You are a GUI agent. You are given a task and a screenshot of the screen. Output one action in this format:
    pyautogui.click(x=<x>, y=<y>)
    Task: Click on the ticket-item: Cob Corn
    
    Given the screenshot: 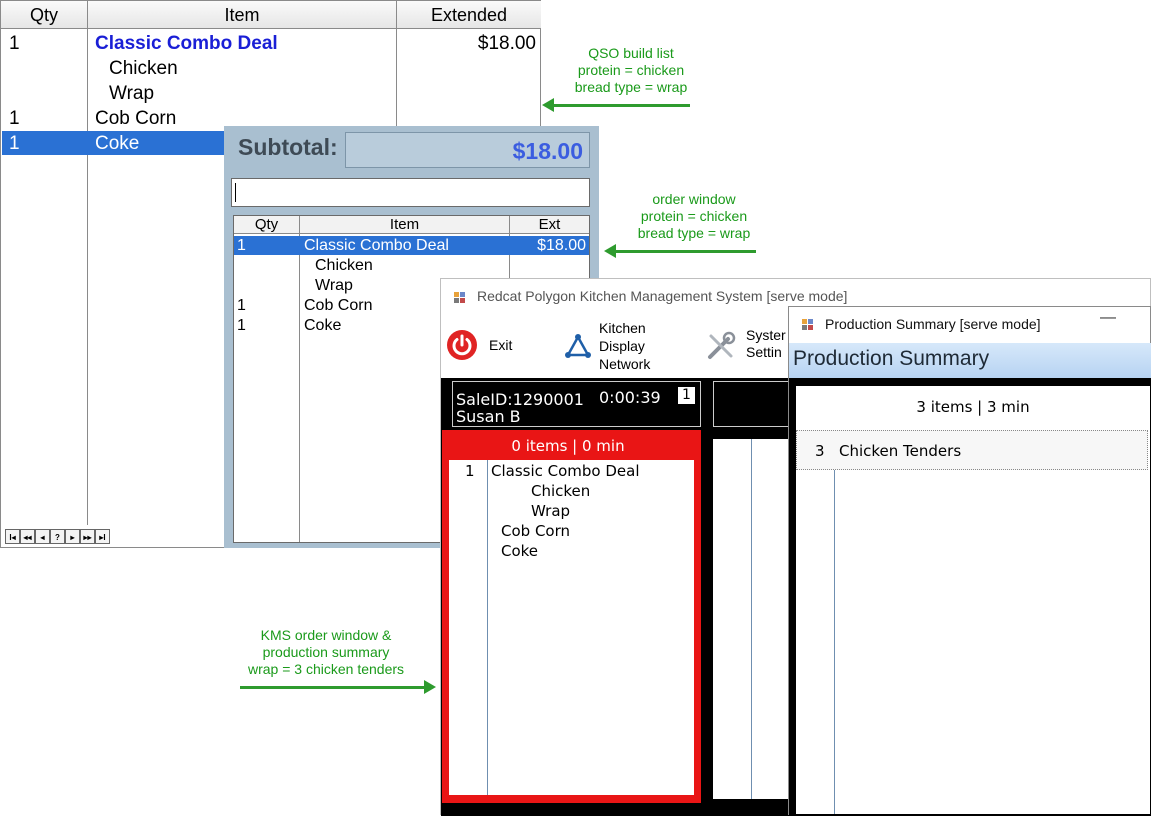 What is the action you would take?
    pyautogui.click(x=535, y=531)
    